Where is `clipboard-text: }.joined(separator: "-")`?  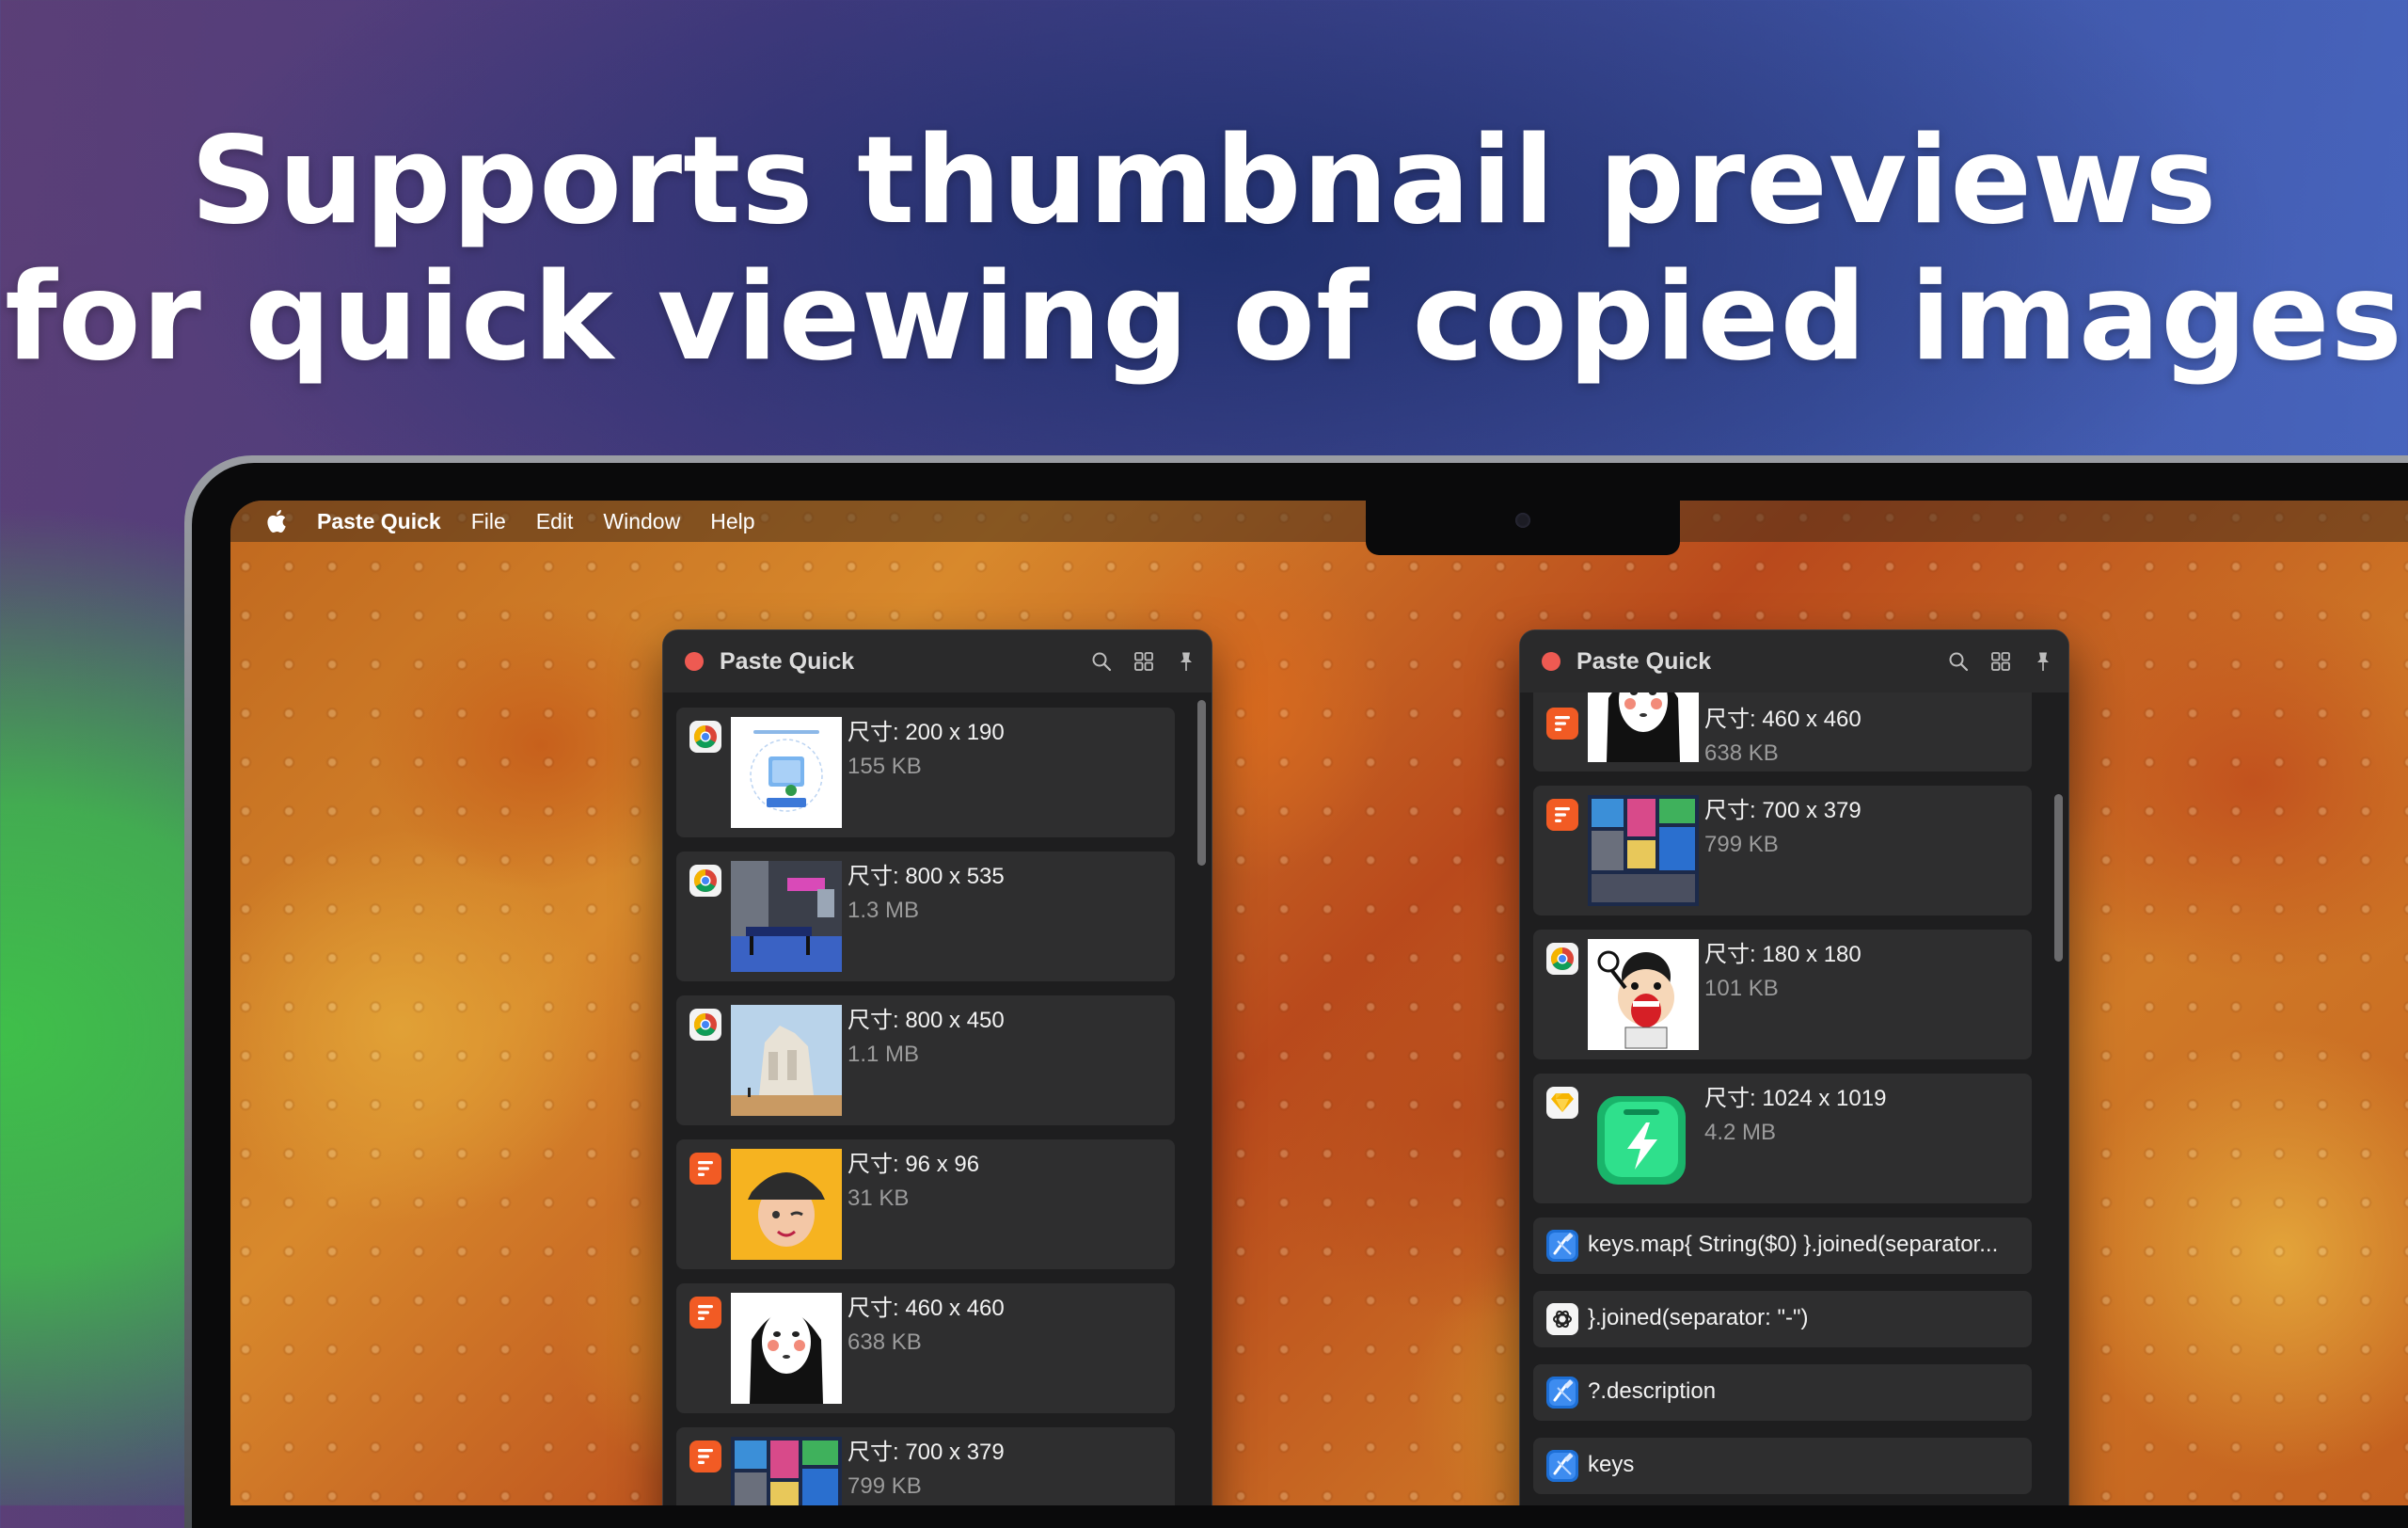 clipboard-text: }.joined(separator: "-") is located at coordinates (1699, 1317).